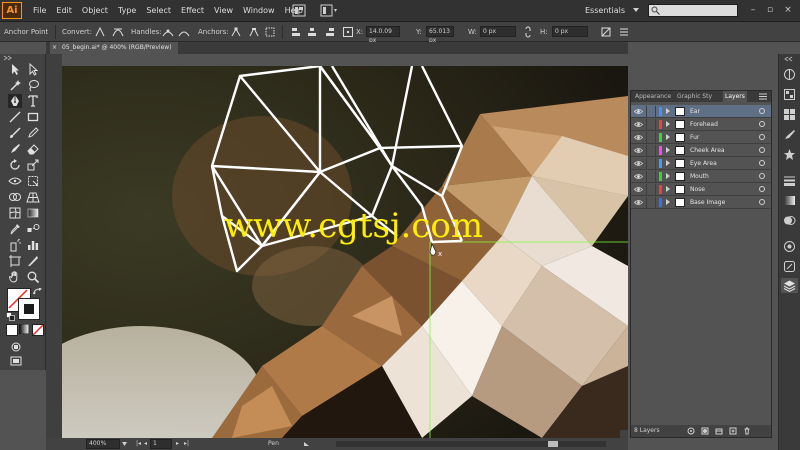 The width and height of the screenshot is (800, 450). Describe the element at coordinates (15, 245) in the screenshot. I see `symbol-sprayer-tool` at that location.